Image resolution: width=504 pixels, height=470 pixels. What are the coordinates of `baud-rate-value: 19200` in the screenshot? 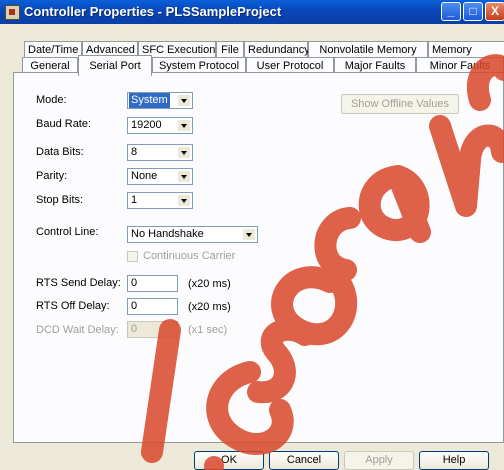 It's located at (146, 125).